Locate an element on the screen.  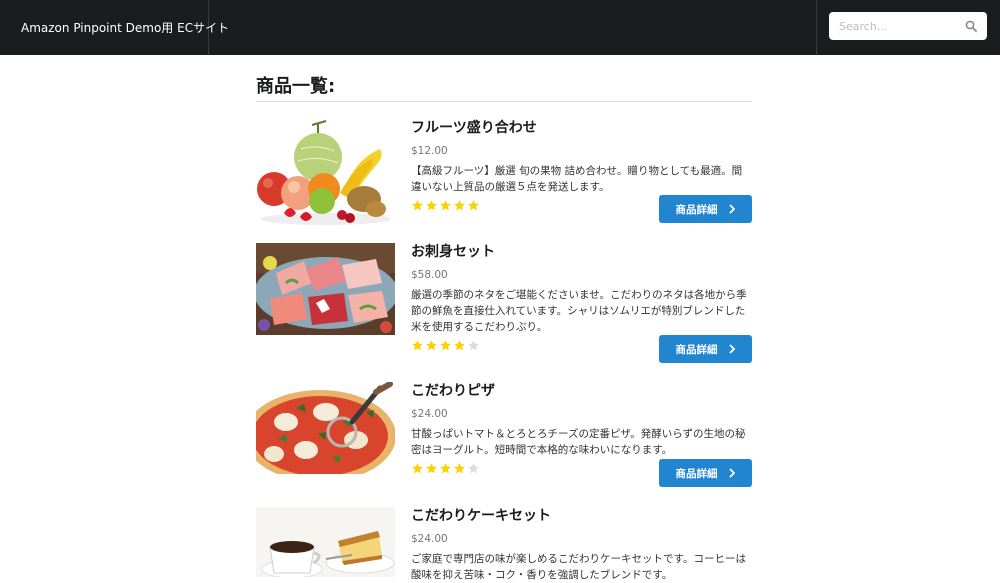
product-name: フルーツ盛り合わせ is located at coordinates (581, 128).